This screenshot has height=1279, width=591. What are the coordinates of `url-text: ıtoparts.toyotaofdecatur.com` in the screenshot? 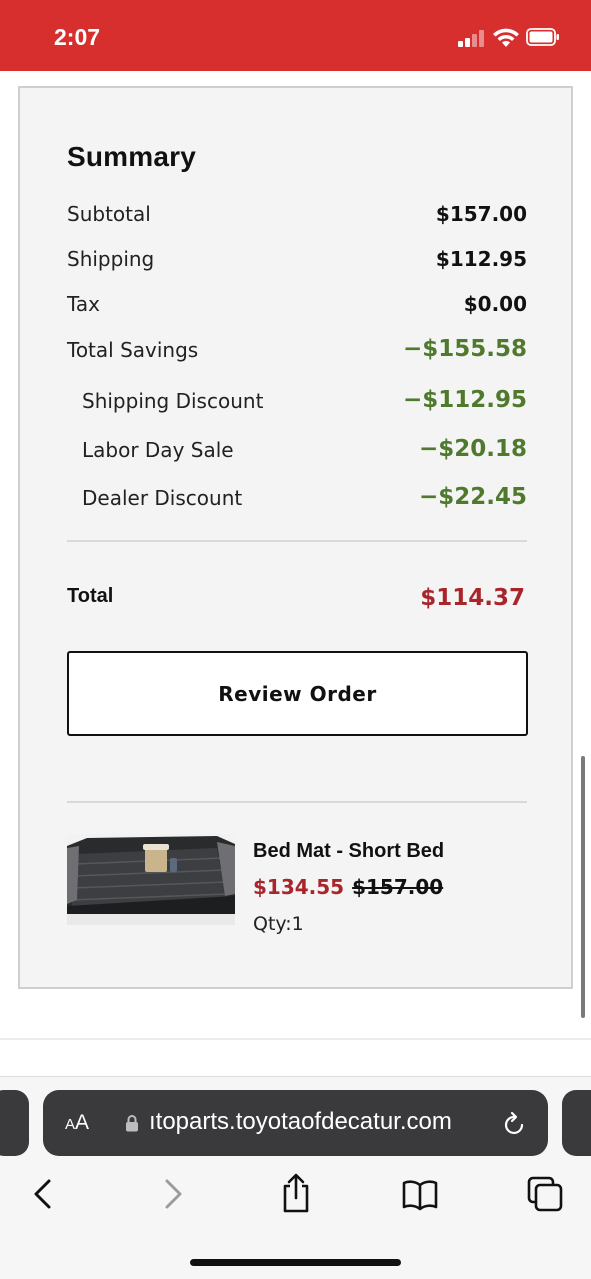 It's located at (319, 1122).